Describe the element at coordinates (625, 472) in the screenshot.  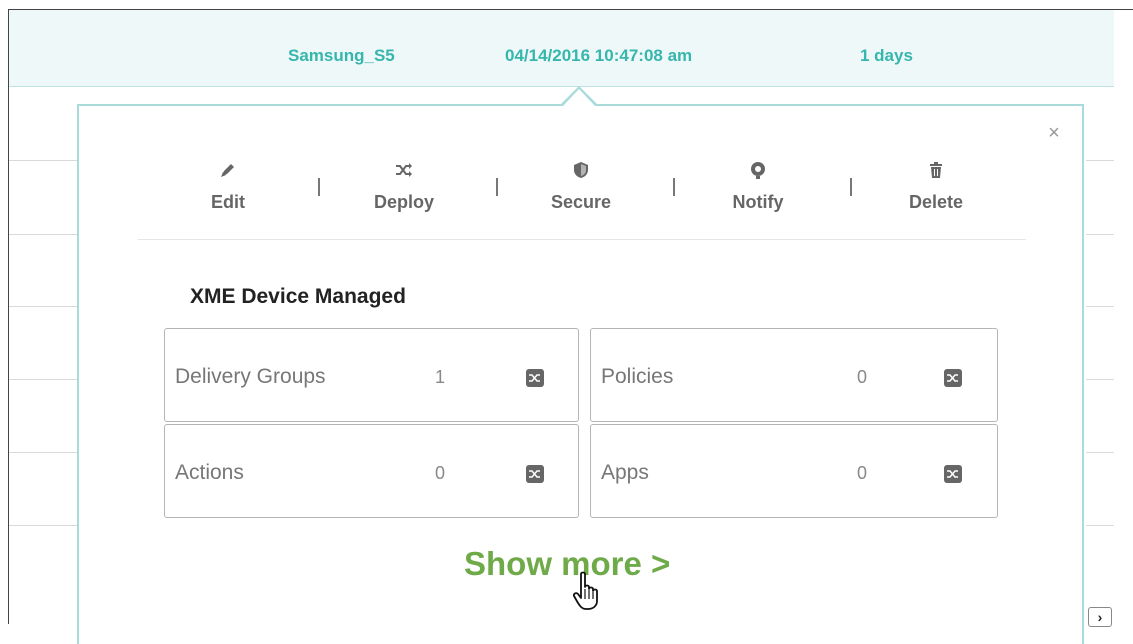
I see `card-label: Apps` at that location.